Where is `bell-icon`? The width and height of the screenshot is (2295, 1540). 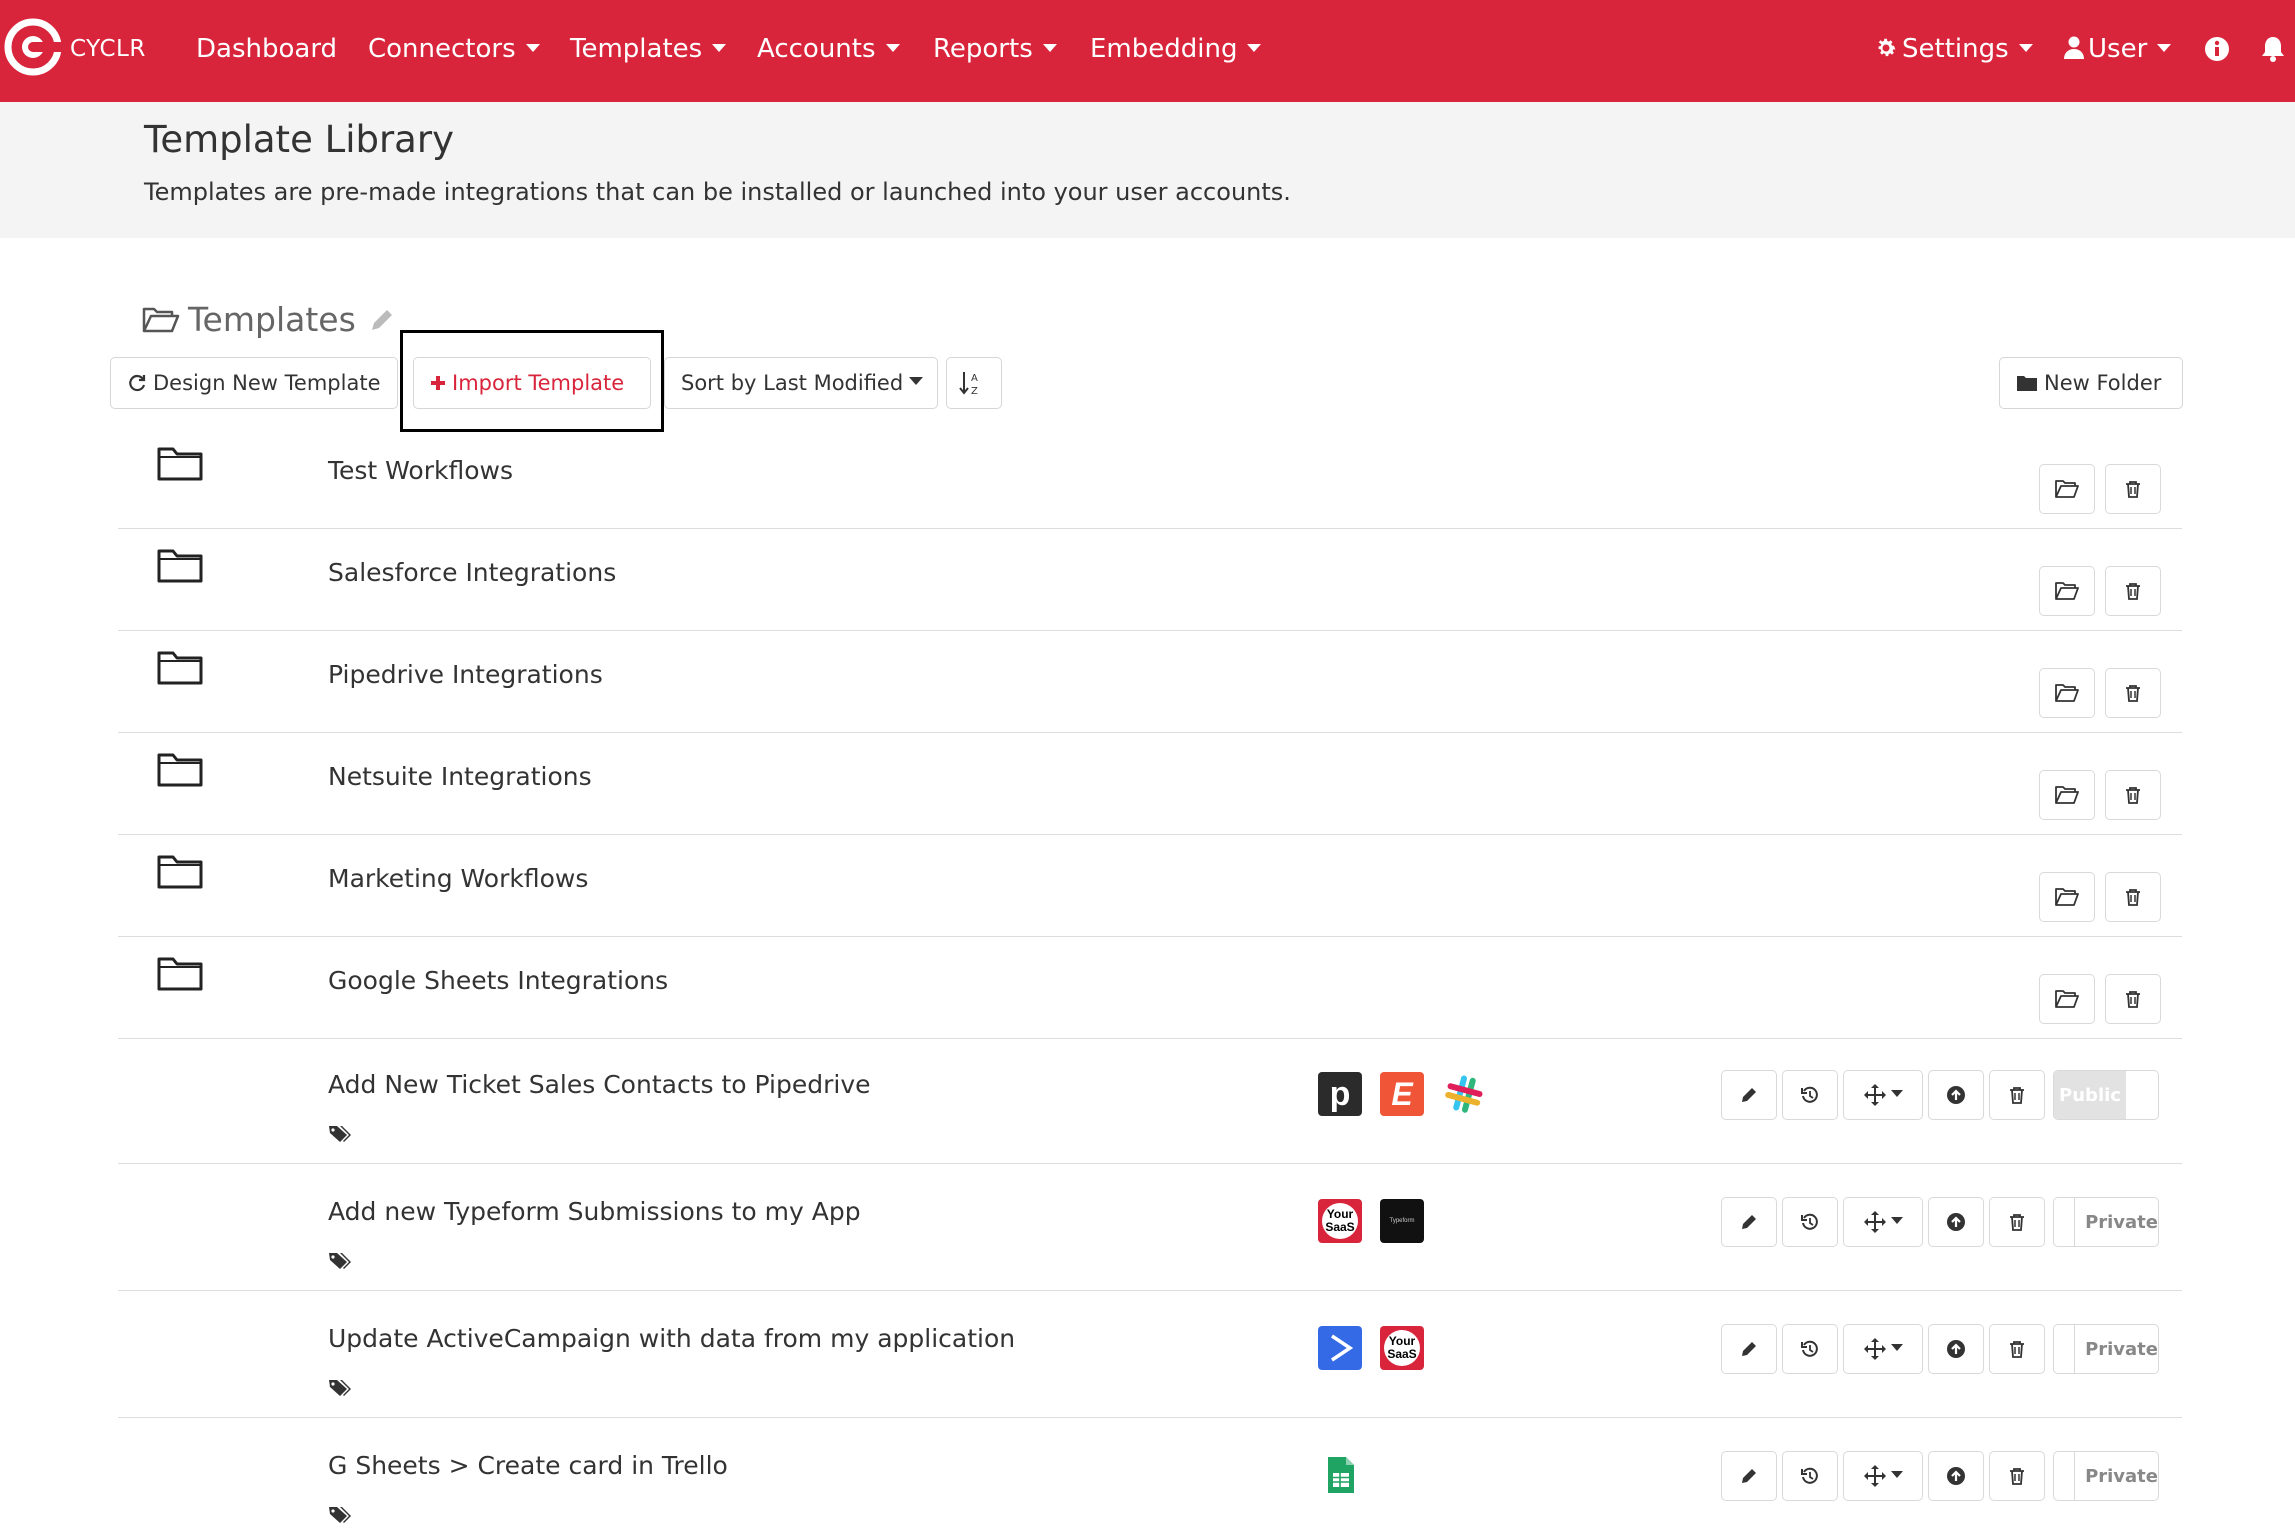 bell-icon is located at coordinates (2273, 49).